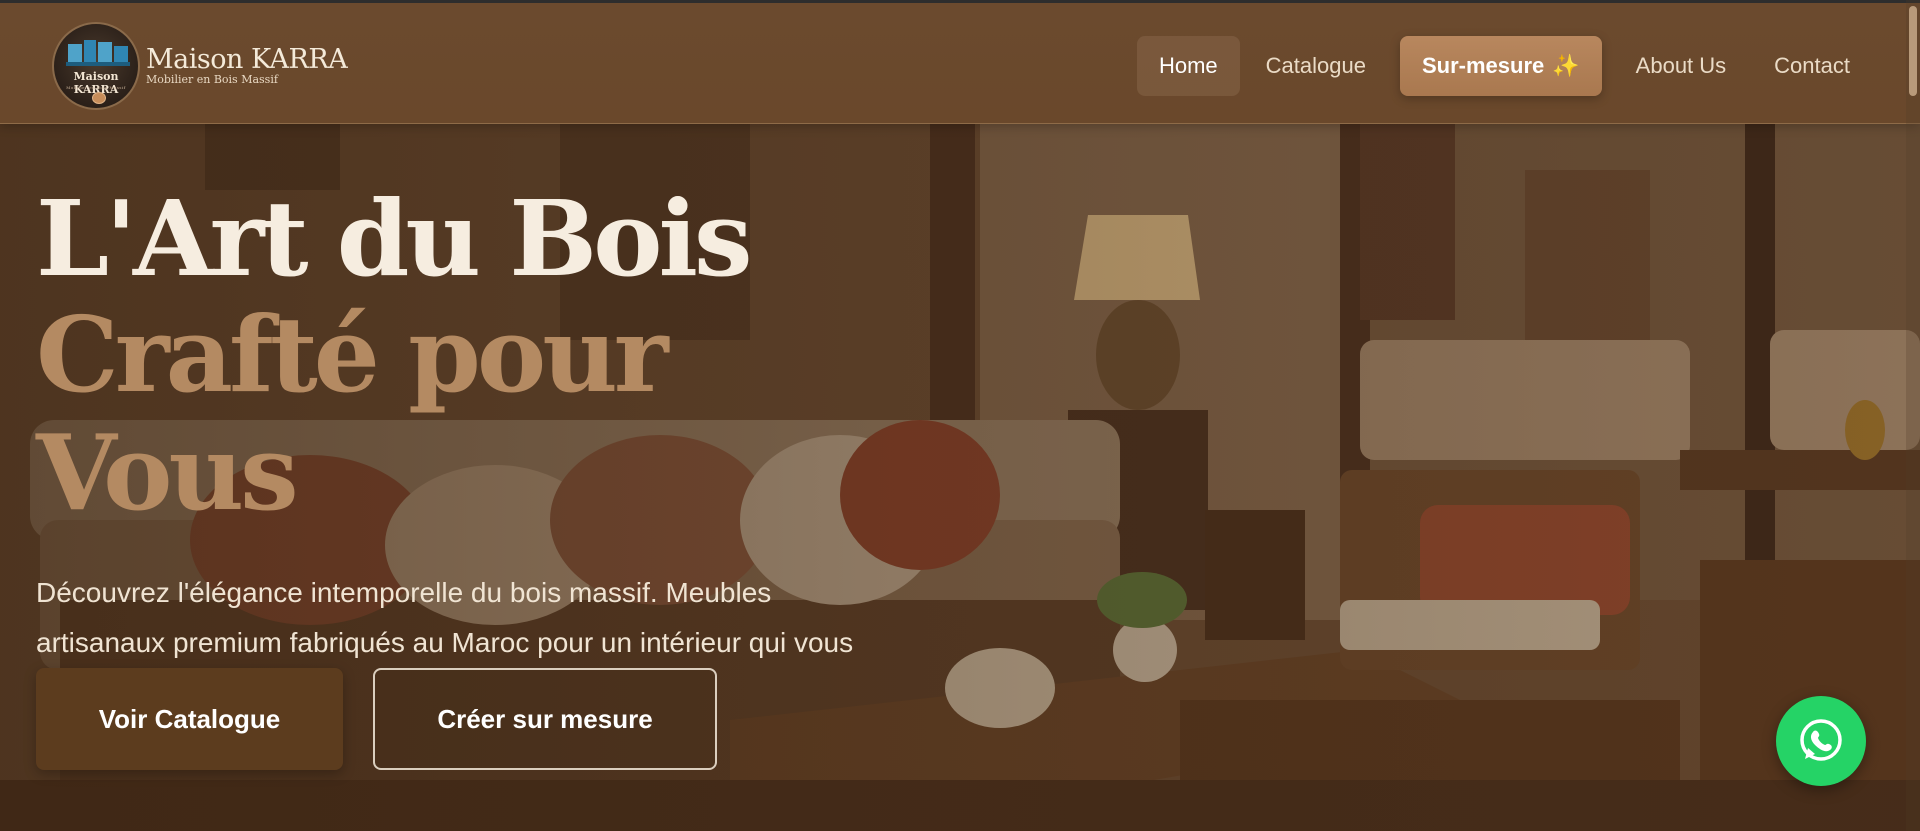  I want to click on nav-about-us-label: About Us, so click(1681, 65).